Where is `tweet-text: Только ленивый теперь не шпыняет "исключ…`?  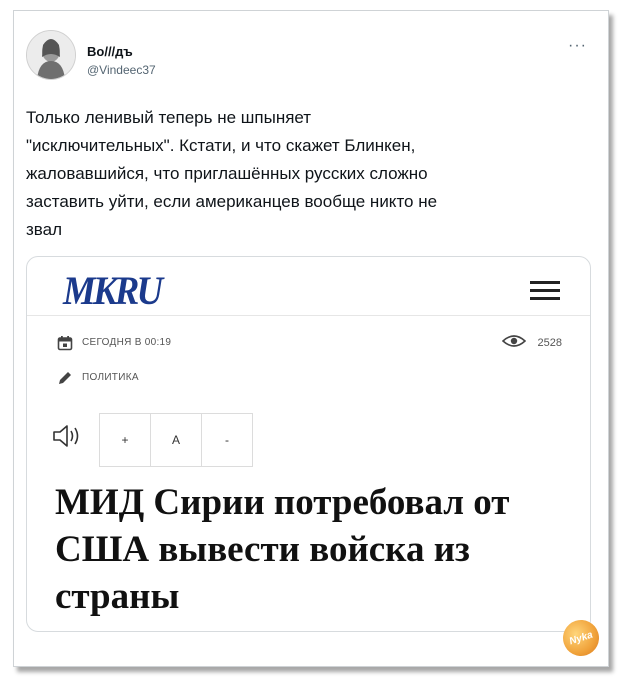
tweet-text: Только ленивый теперь не шпыняет "исключ… is located at coordinates (232, 173).